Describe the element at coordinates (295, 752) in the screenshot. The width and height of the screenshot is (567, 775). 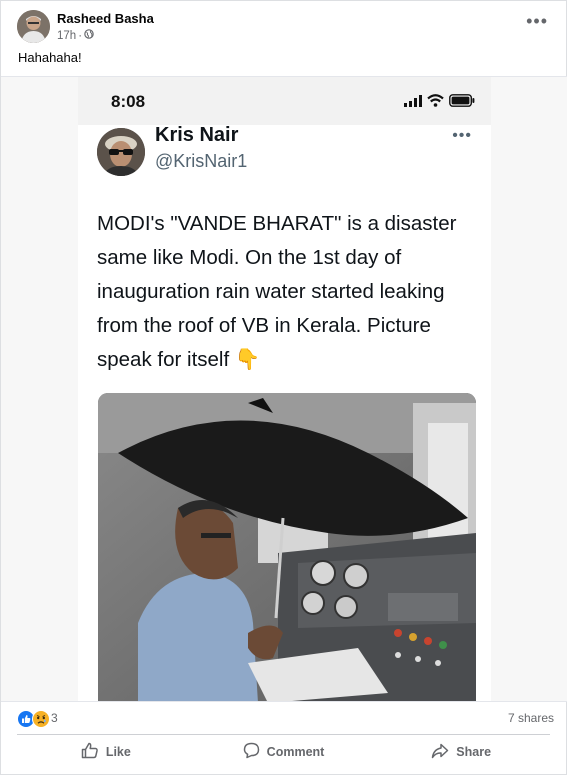
I see `comment-label: Comment` at that location.